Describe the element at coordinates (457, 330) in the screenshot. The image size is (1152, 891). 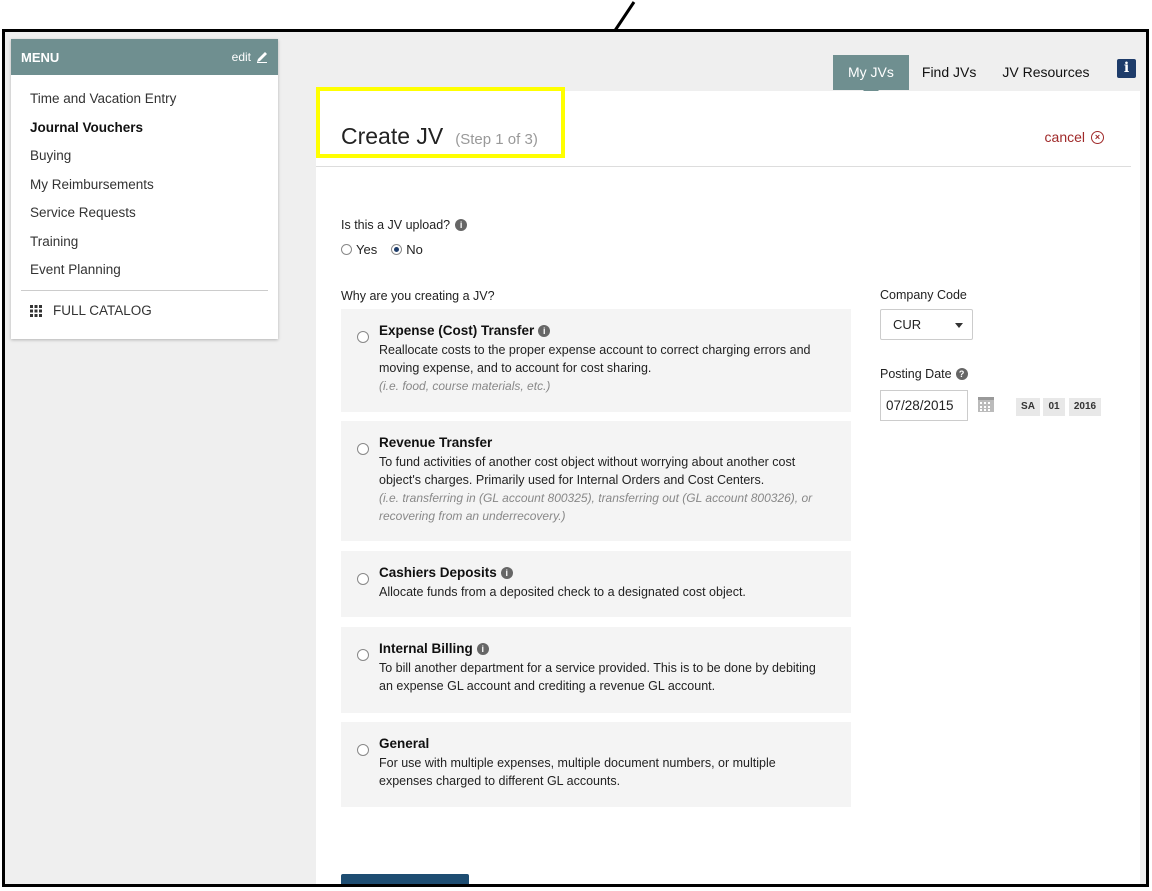
I see `option-title-text: Expense (Cost) Transfer` at that location.